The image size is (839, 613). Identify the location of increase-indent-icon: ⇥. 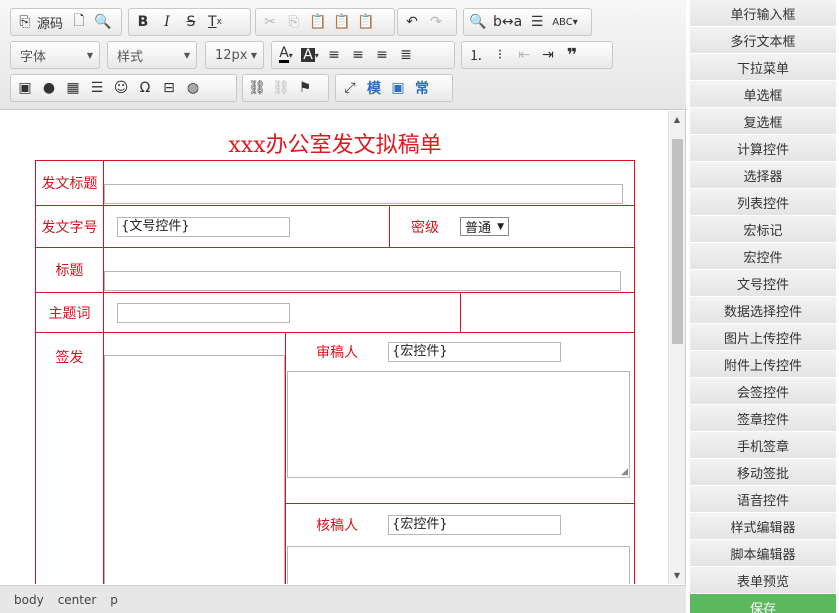
(548, 55).